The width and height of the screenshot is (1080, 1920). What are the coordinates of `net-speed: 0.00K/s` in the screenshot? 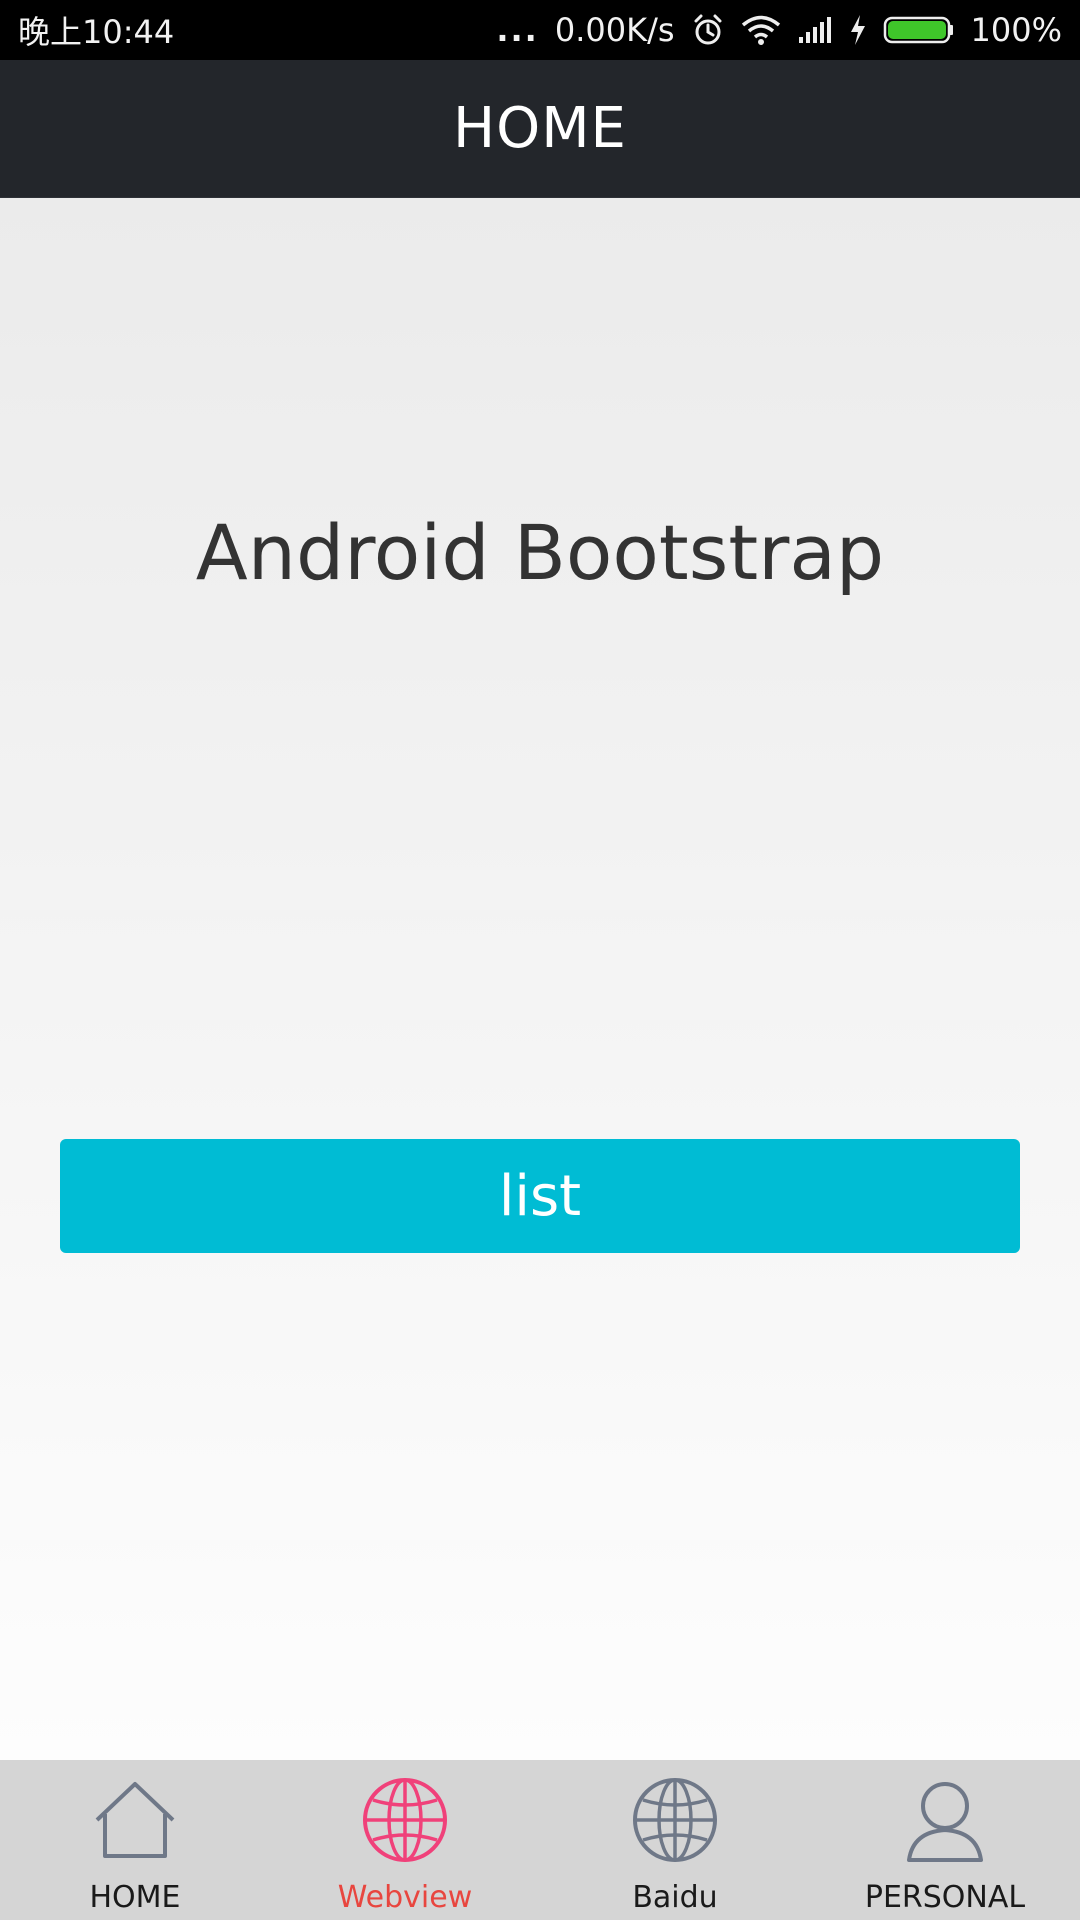 It's located at (614, 30).